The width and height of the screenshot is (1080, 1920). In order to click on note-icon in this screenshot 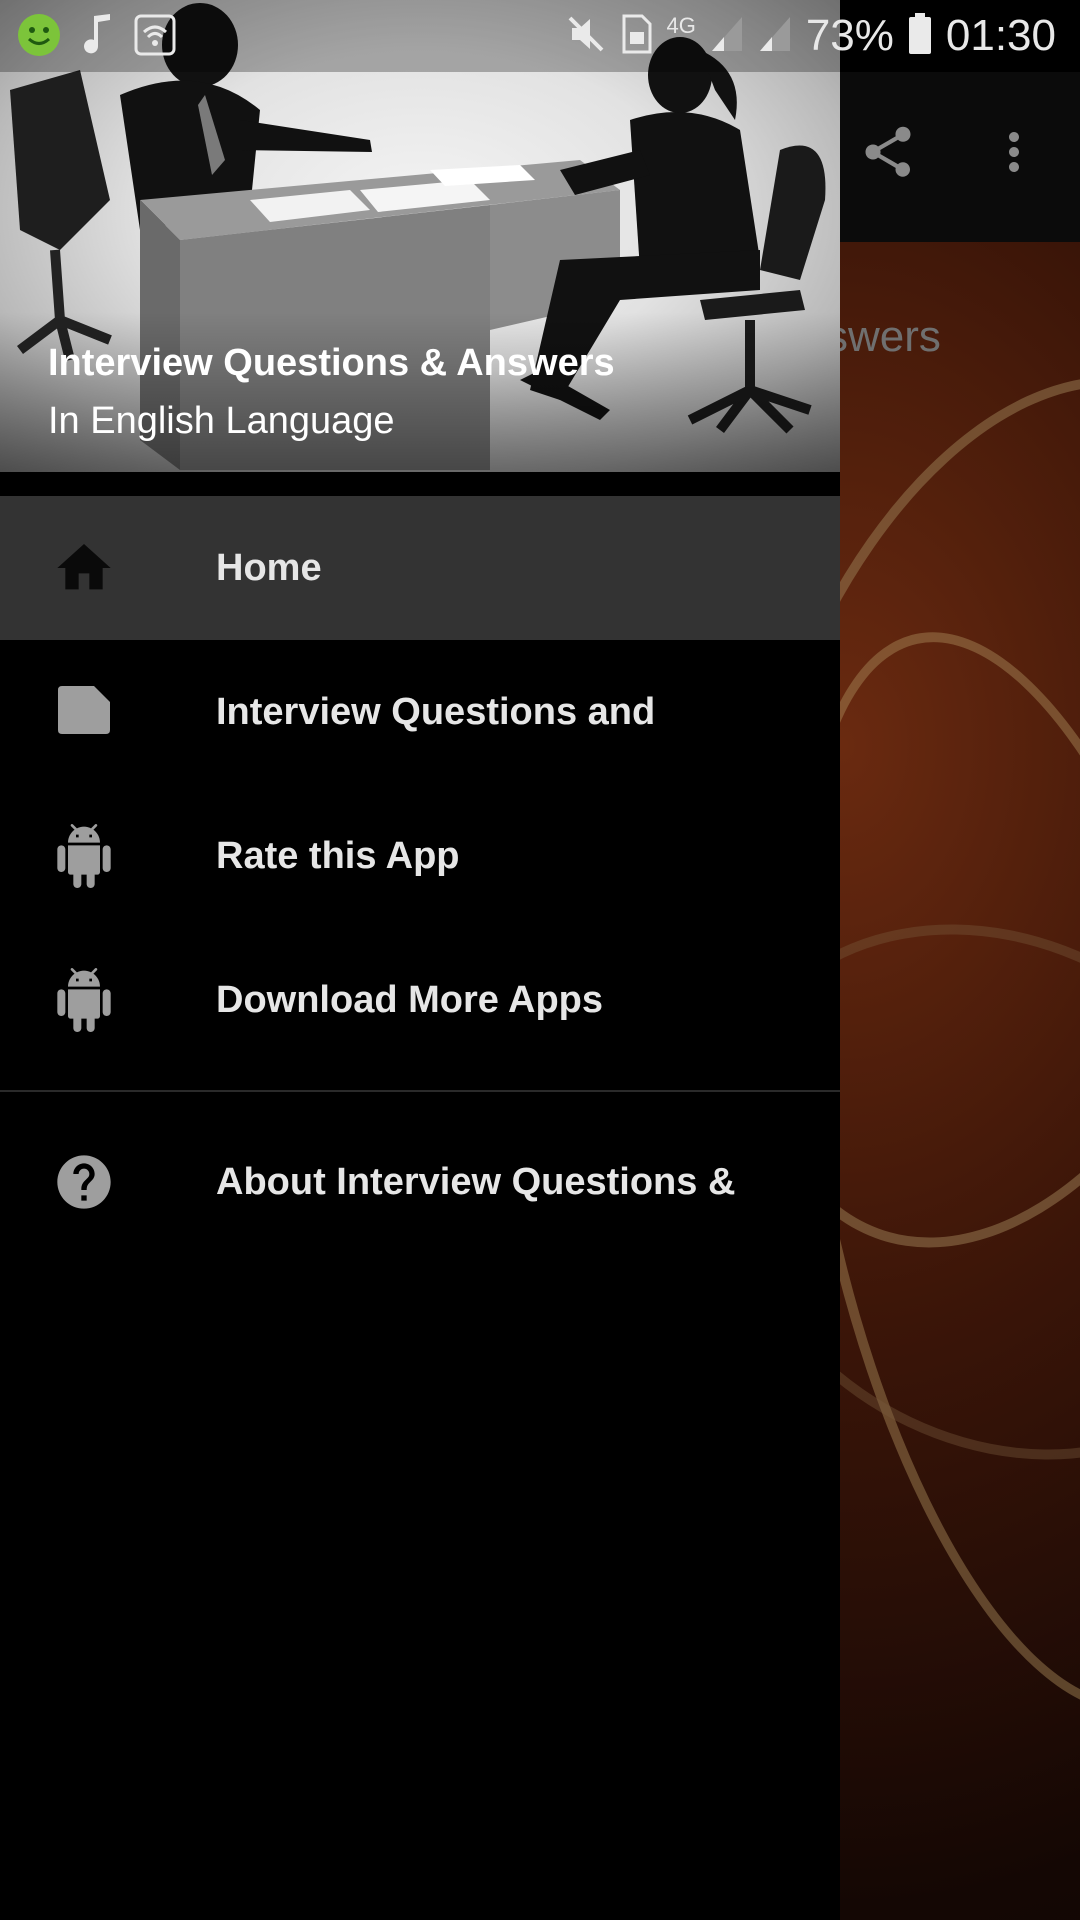, I will do `click(84, 712)`.